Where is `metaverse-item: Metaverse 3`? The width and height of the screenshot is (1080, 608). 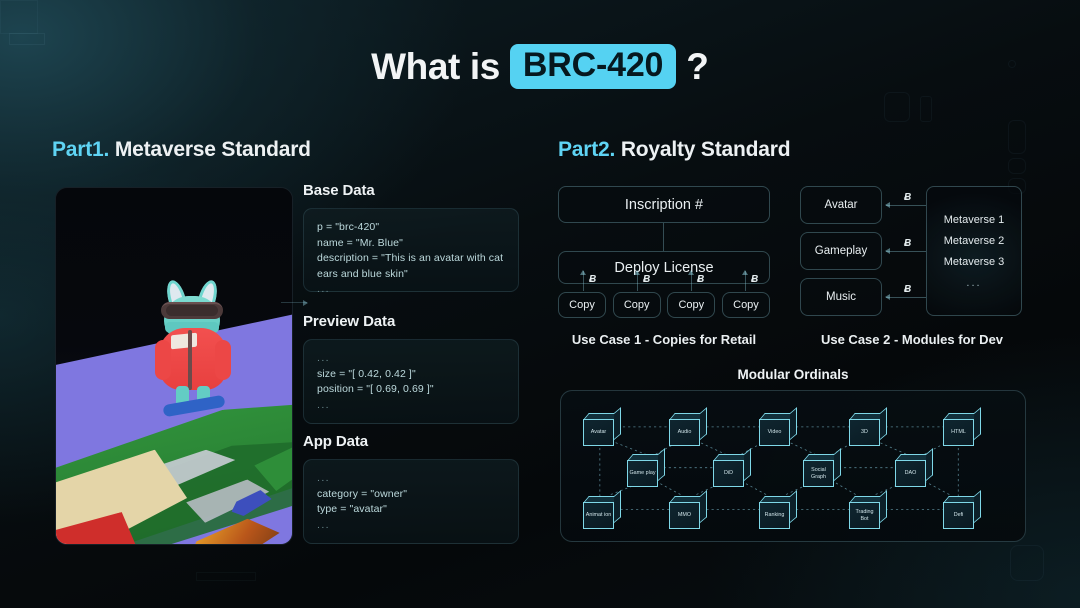 metaverse-item: Metaverse 3 is located at coordinates (974, 261).